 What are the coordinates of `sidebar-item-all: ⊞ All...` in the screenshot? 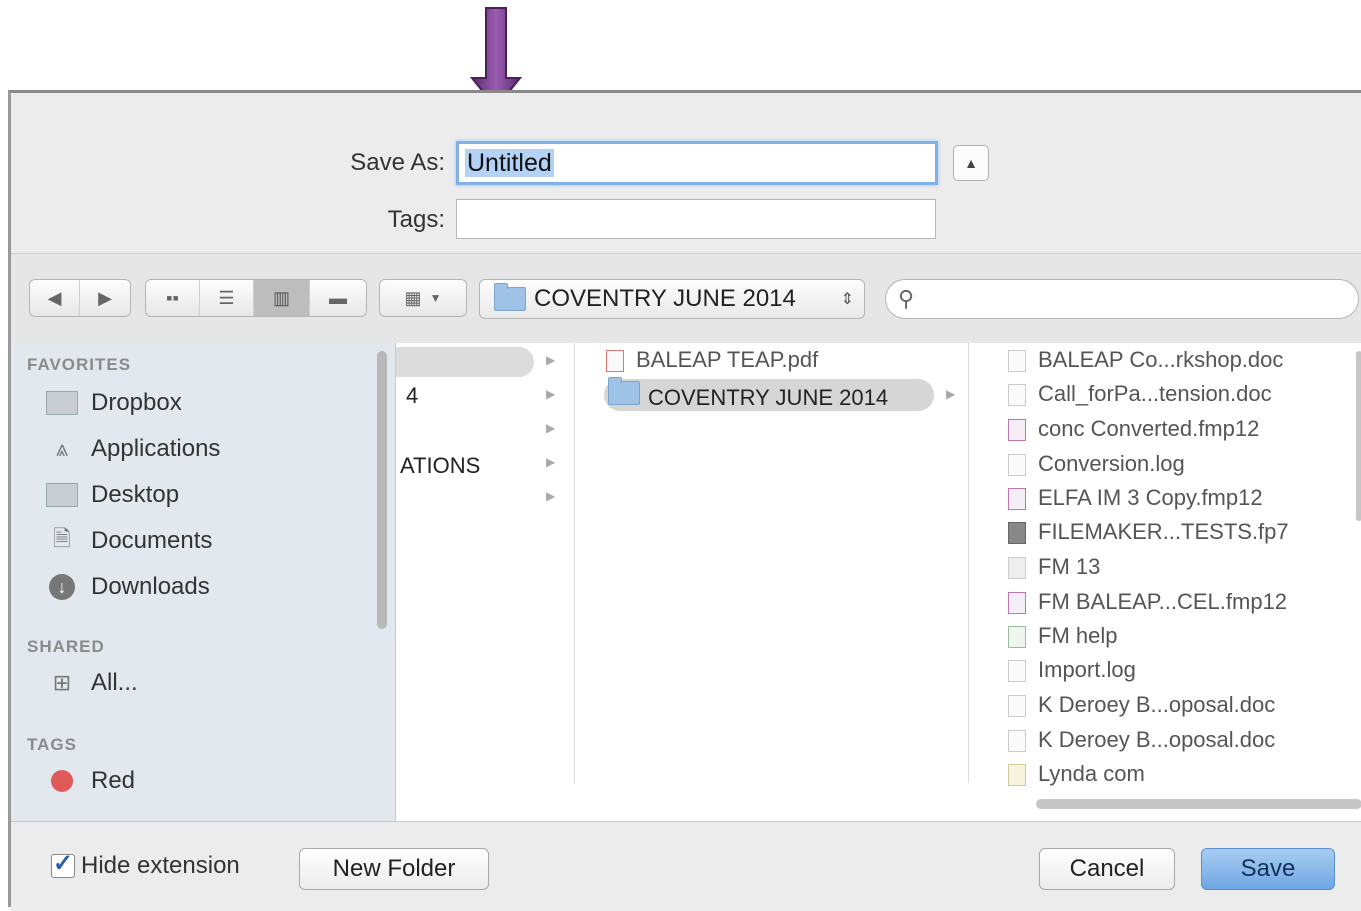 It's located at (91, 683).